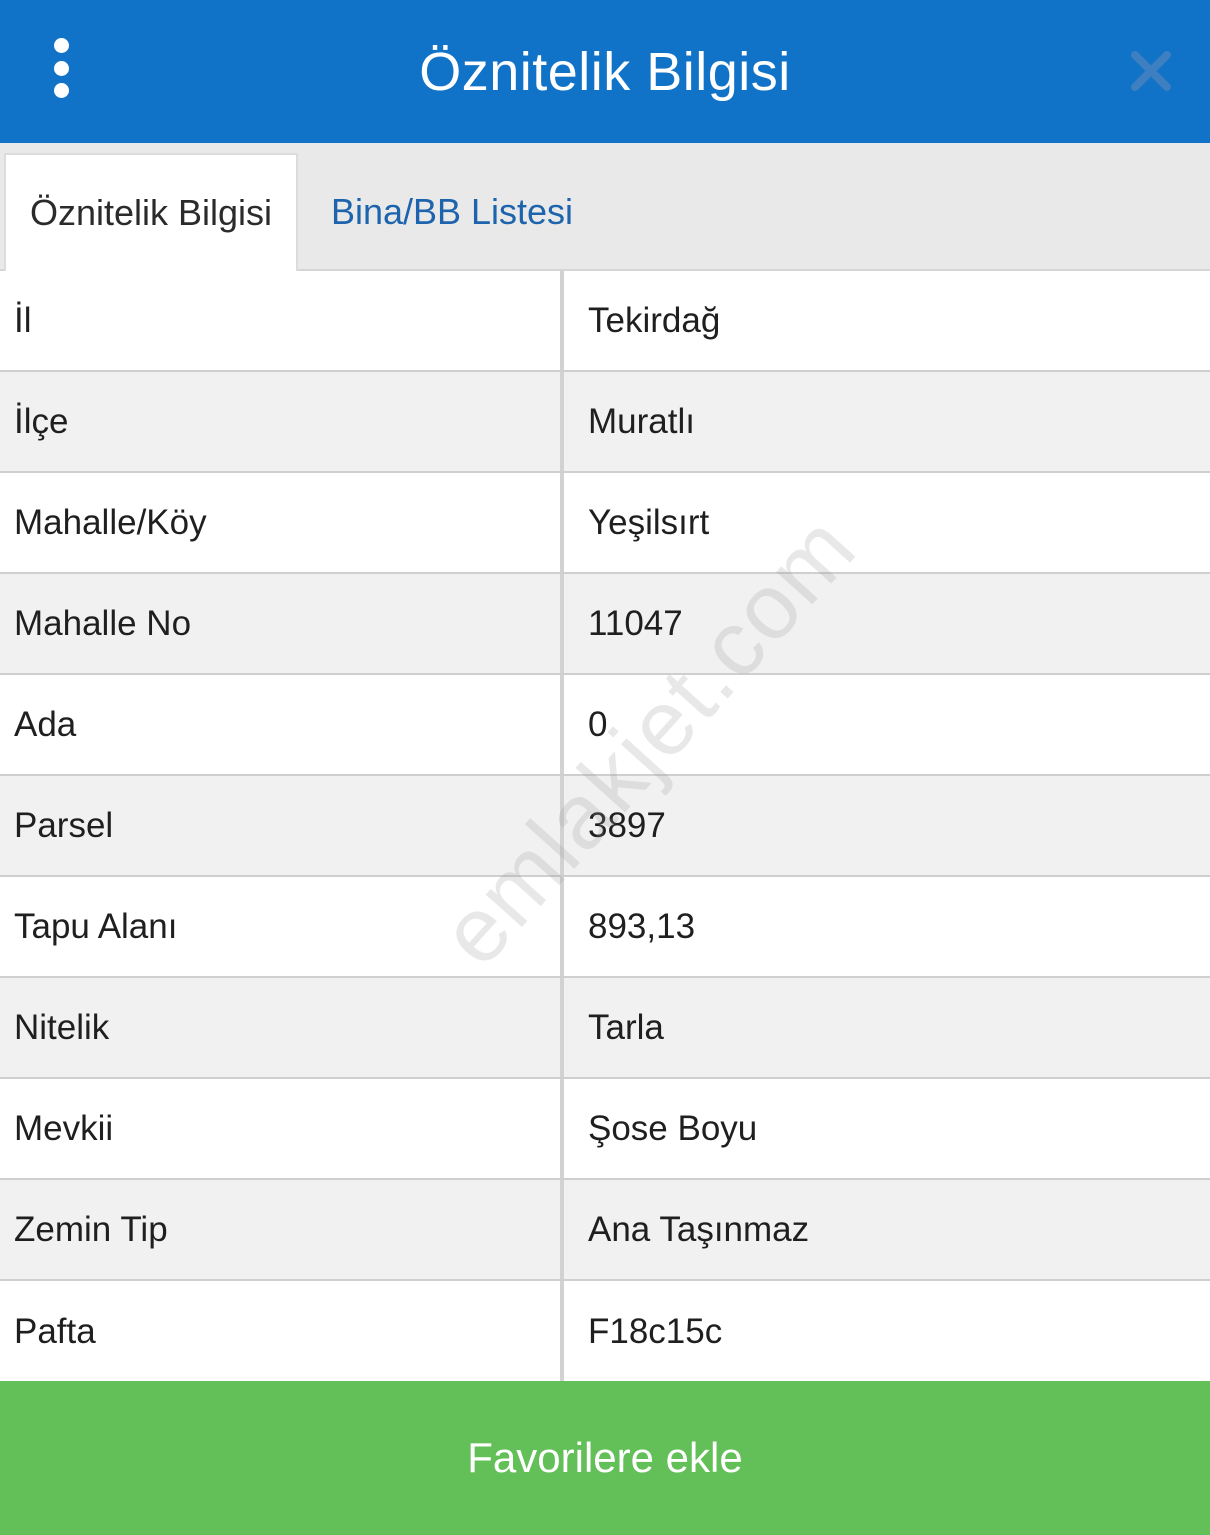 The width and height of the screenshot is (1210, 1535). Describe the element at coordinates (641, 421) in the screenshot. I see `attribute-value: Muratlı` at that location.